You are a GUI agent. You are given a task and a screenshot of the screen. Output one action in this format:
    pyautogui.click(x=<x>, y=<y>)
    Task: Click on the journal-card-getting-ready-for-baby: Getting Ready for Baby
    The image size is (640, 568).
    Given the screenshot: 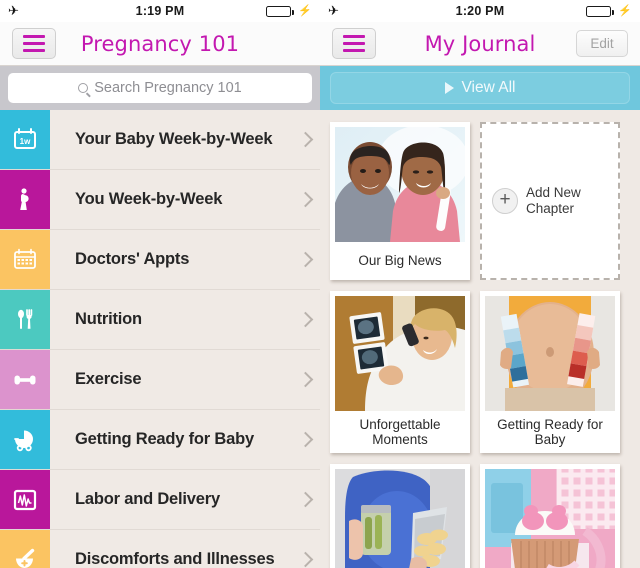 What is the action you would take?
    pyautogui.click(x=550, y=372)
    